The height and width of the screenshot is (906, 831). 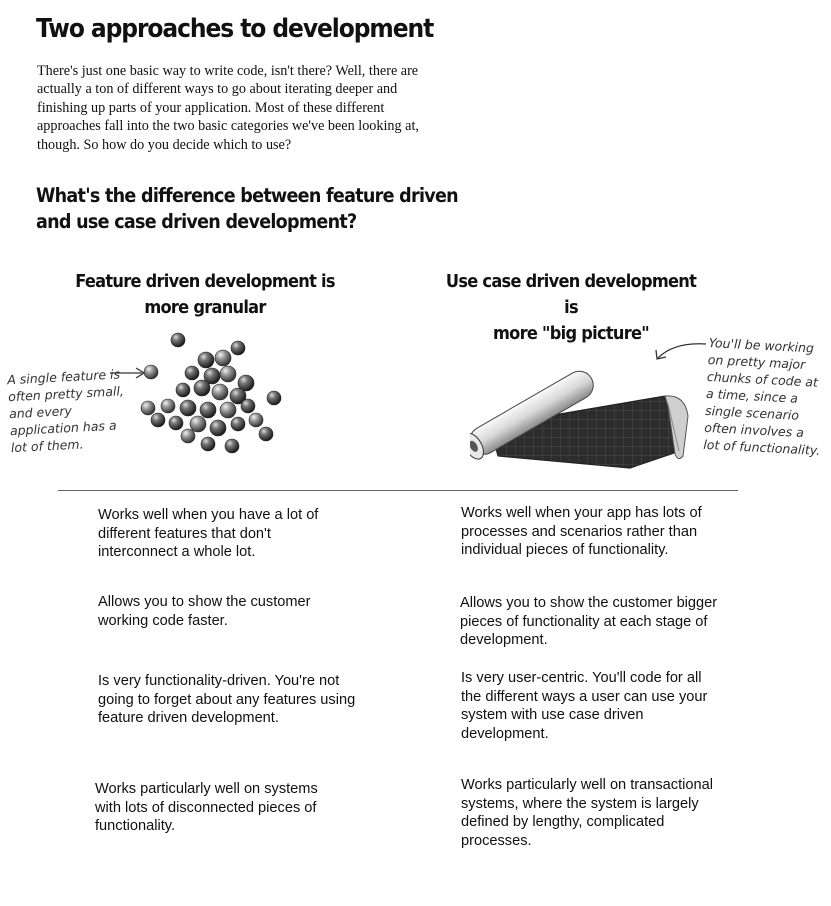 I want to click on blueprint-scroll-icon, so click(x=579, y=419).